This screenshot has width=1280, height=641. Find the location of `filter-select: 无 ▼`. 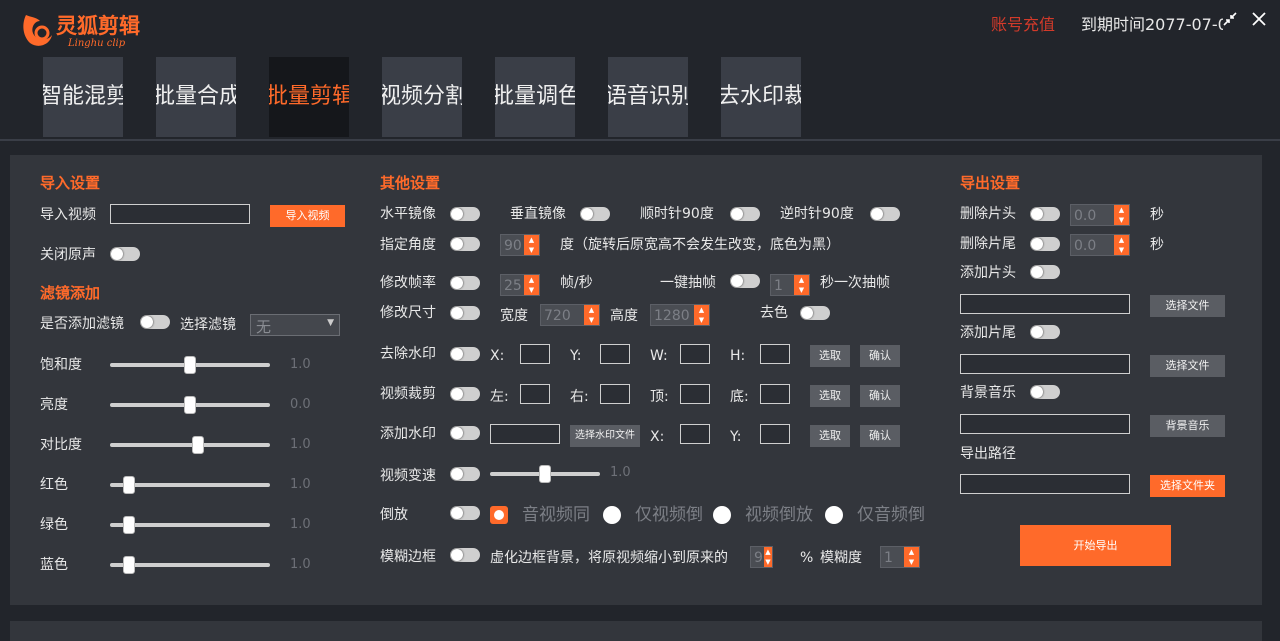

filter-select: 无 ▼ is located at coordinates (295, 325).